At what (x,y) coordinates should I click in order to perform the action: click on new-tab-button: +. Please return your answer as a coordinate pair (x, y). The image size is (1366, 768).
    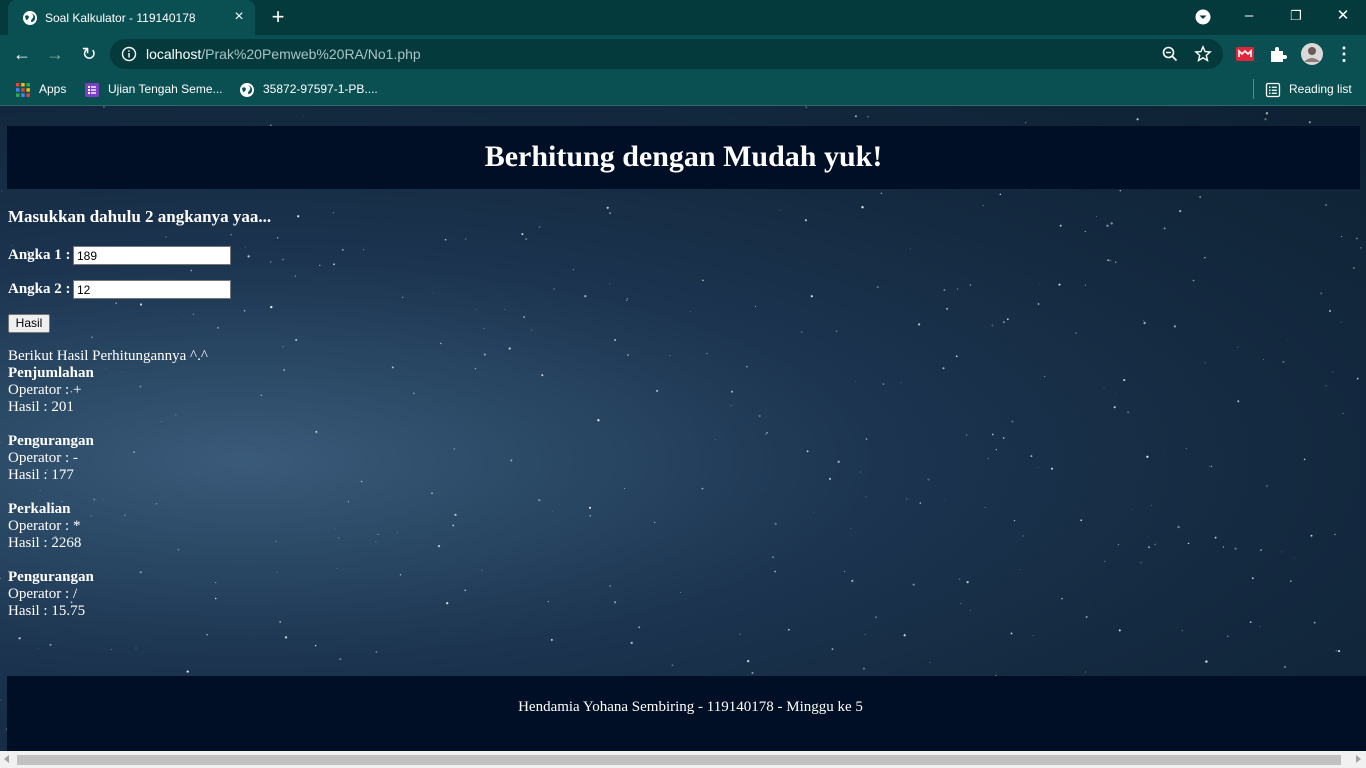
    Looking at the image, I should click on (278, 17).